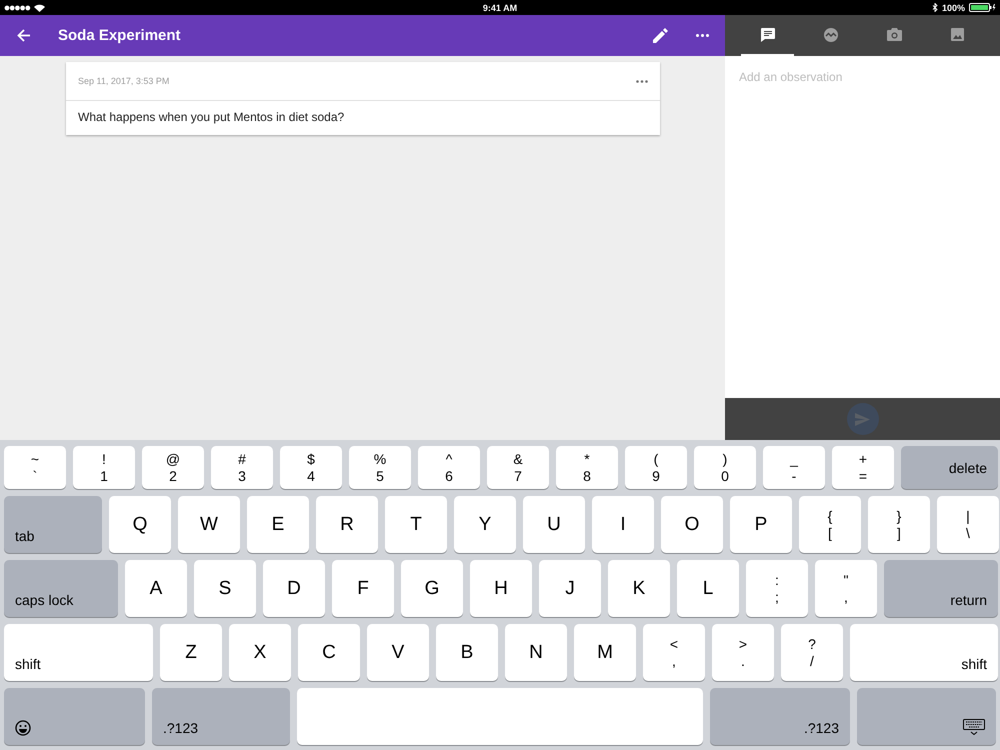  What do you see at coordinates (830, 524) in the screenshot?
I see `symbol-key: { [` at bounding box center [830, 524].